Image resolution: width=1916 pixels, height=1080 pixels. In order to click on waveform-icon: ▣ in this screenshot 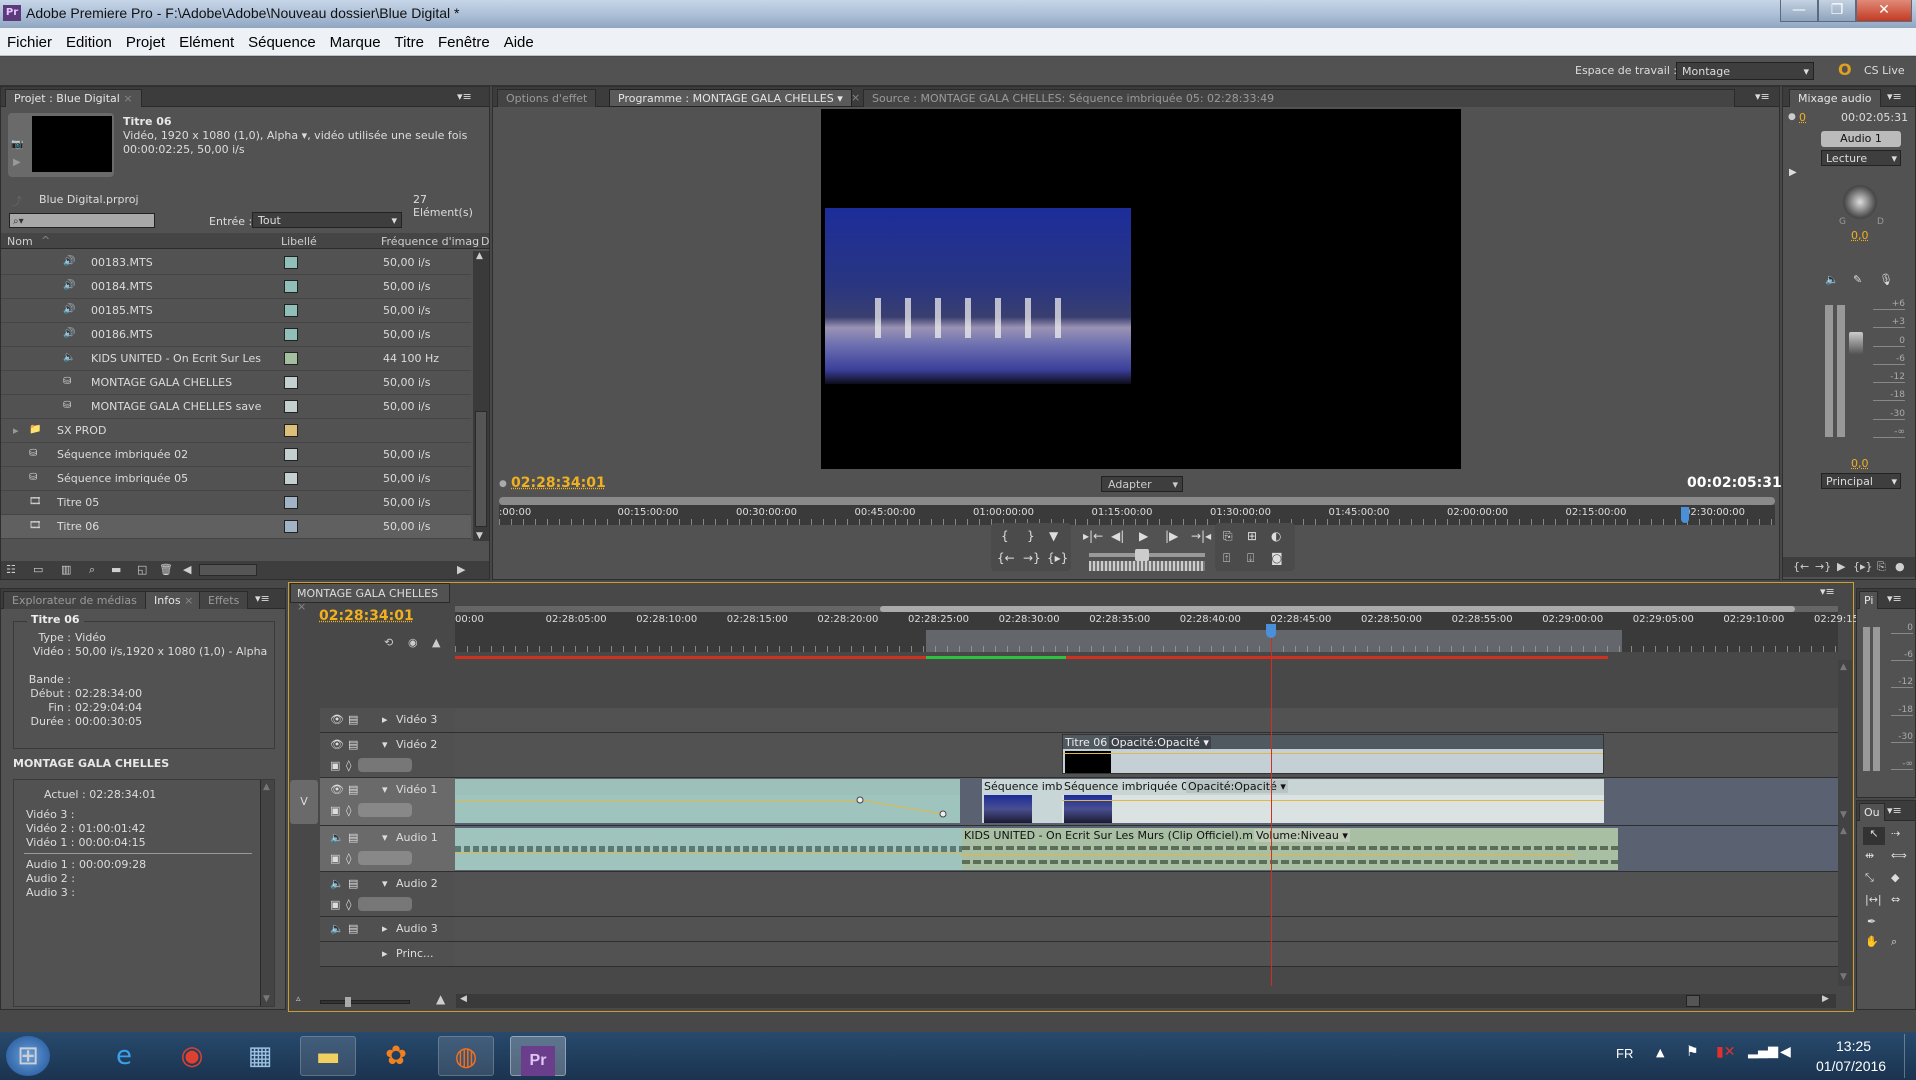, I will do `click(335, 858)`.